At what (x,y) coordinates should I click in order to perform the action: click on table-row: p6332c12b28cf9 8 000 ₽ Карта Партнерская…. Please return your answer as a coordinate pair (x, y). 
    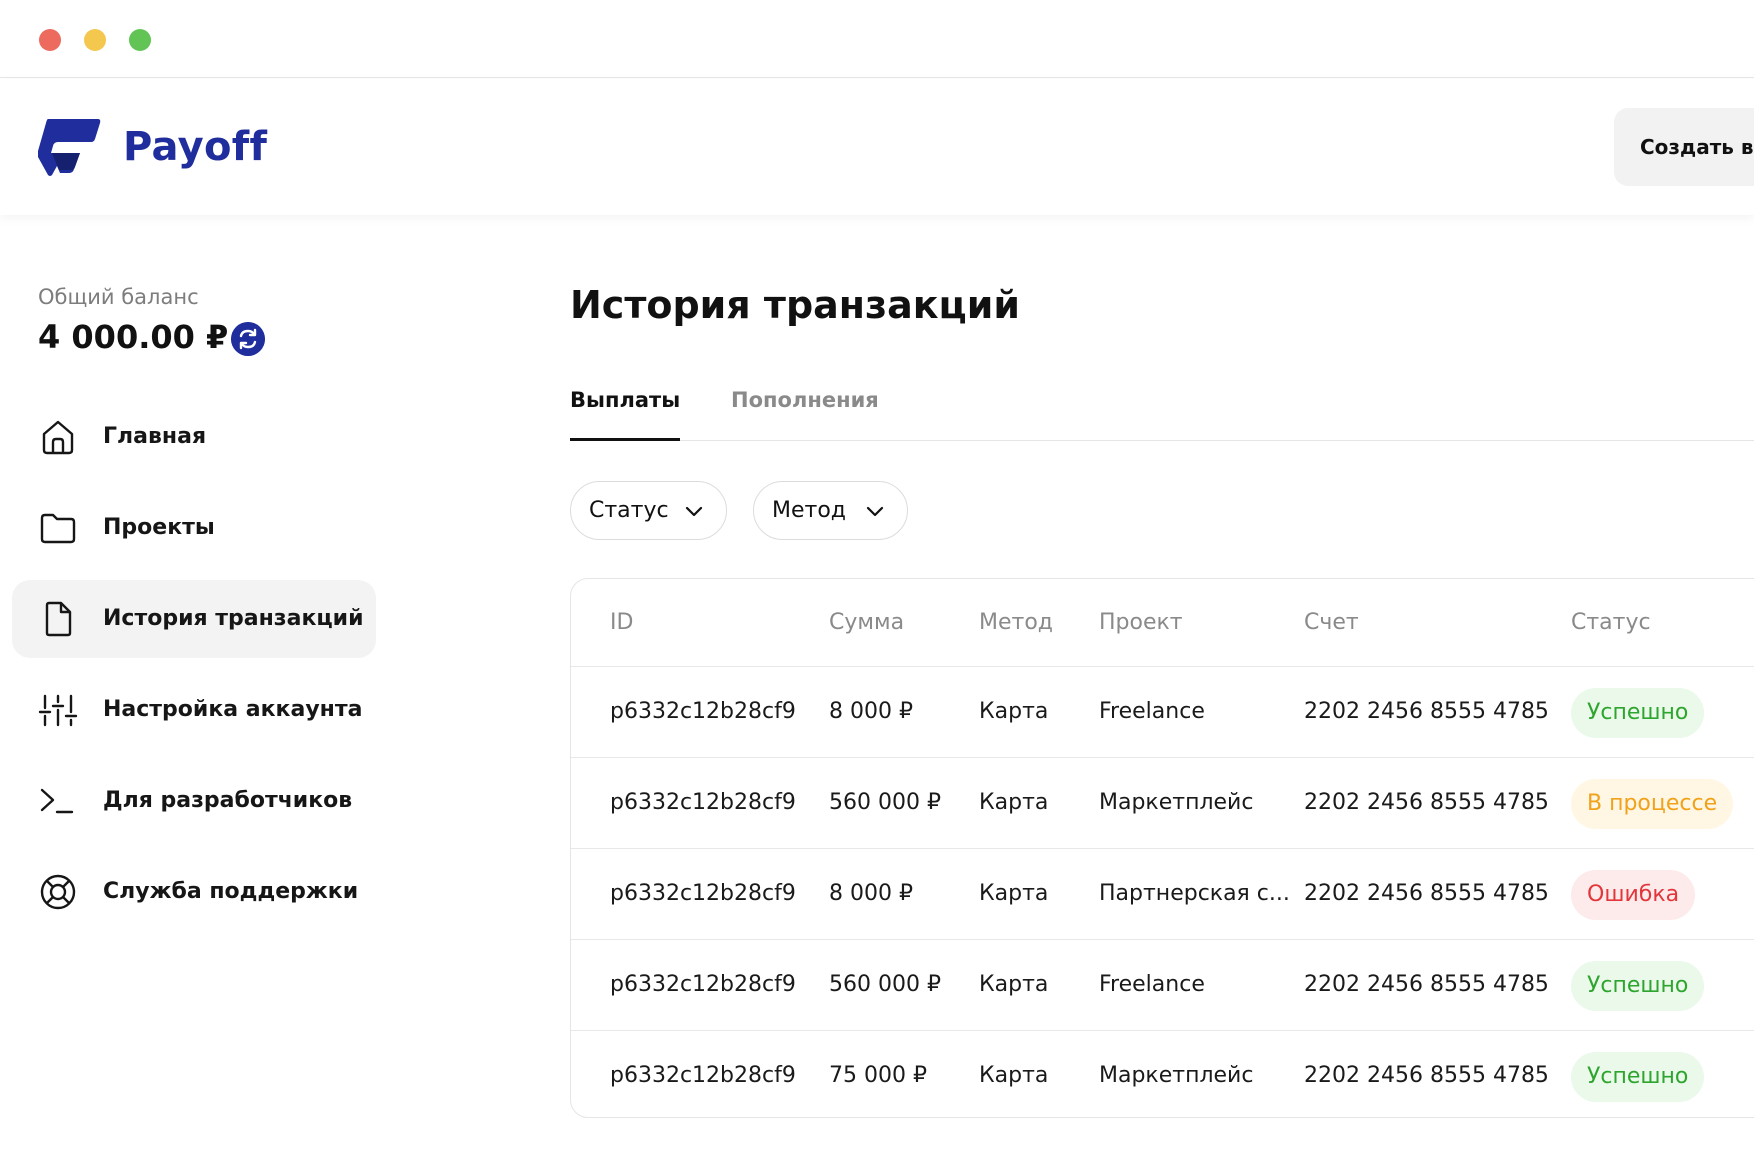
    Looking at the image, I should click on (1162, 893).